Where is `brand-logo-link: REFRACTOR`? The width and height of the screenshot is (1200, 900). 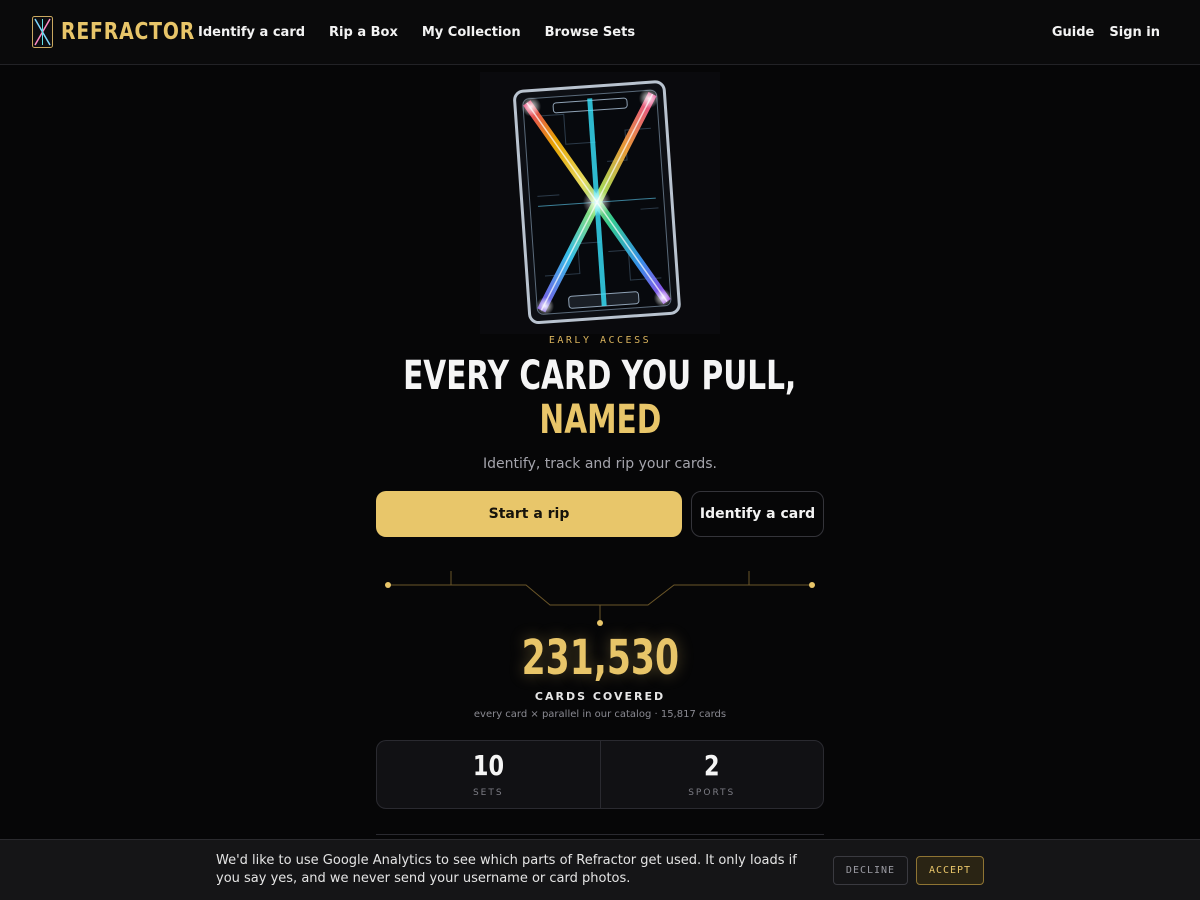
brand-logo-link: REFRACTOR is located at coordinates (114, 32).